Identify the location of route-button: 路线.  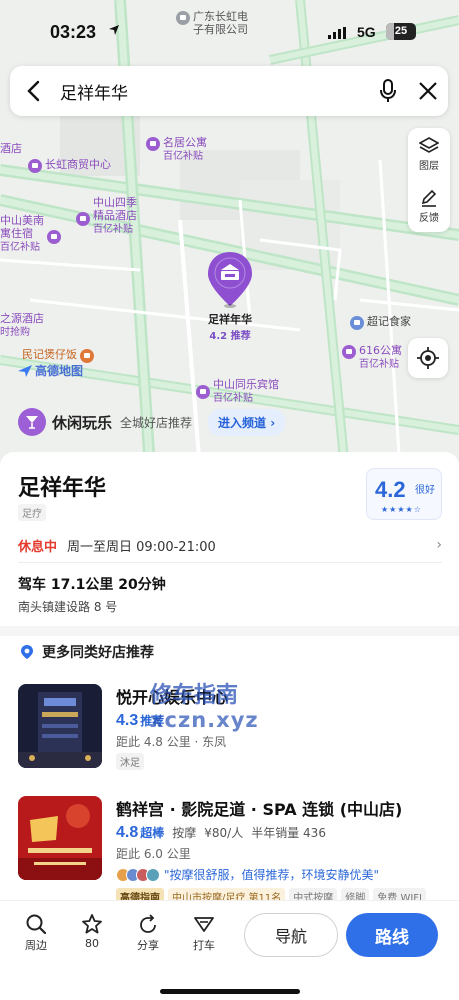
(392, 935).